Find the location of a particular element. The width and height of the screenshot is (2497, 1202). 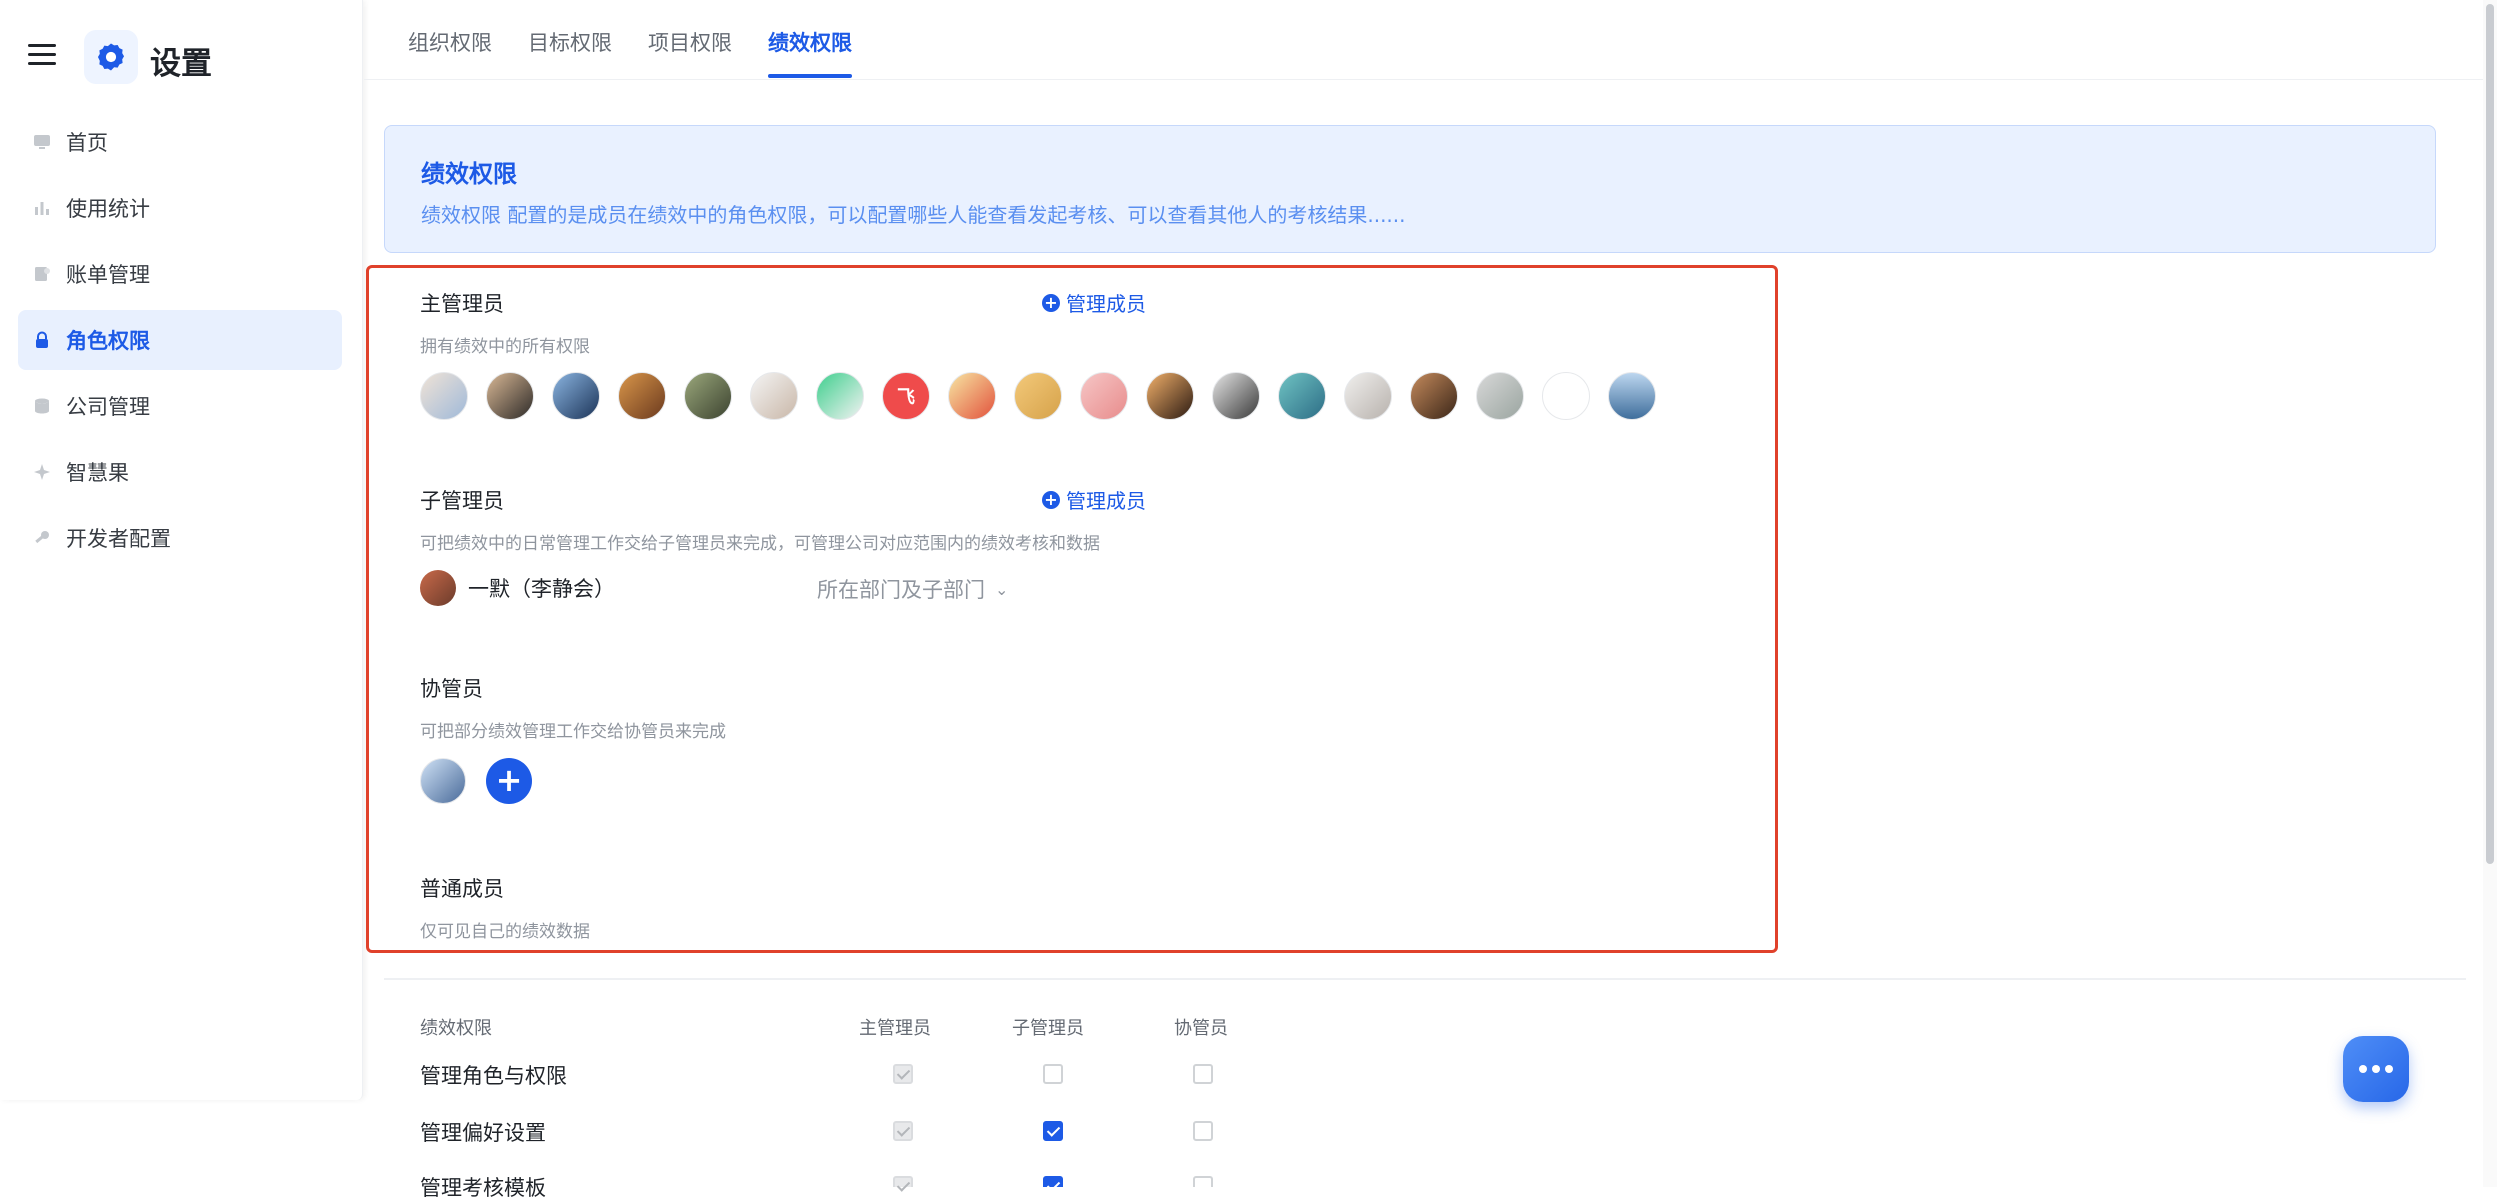

scrollbar is located at coordinates (2490, 593).